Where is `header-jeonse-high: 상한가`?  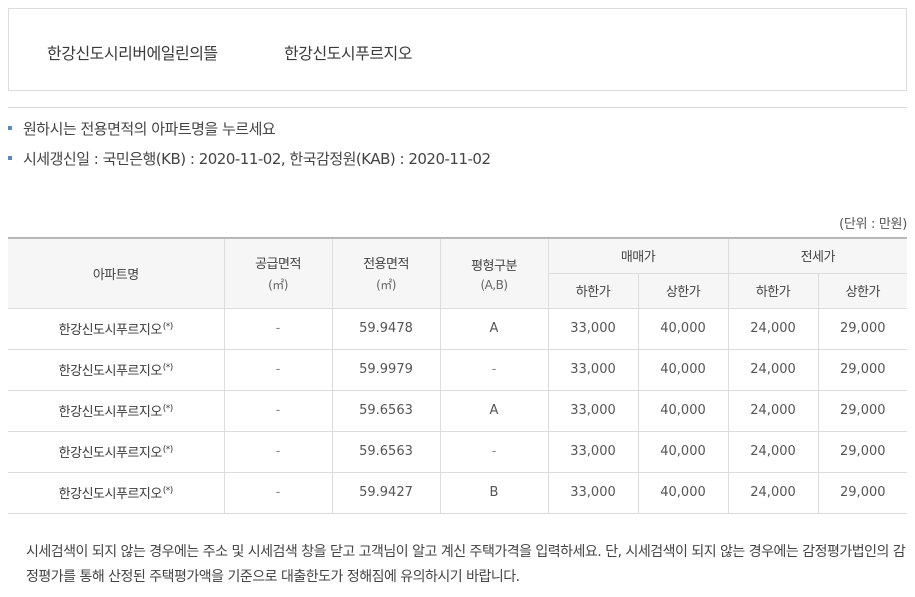 header-jeonse-high: 상한가 is located at coordinates (862, 290).